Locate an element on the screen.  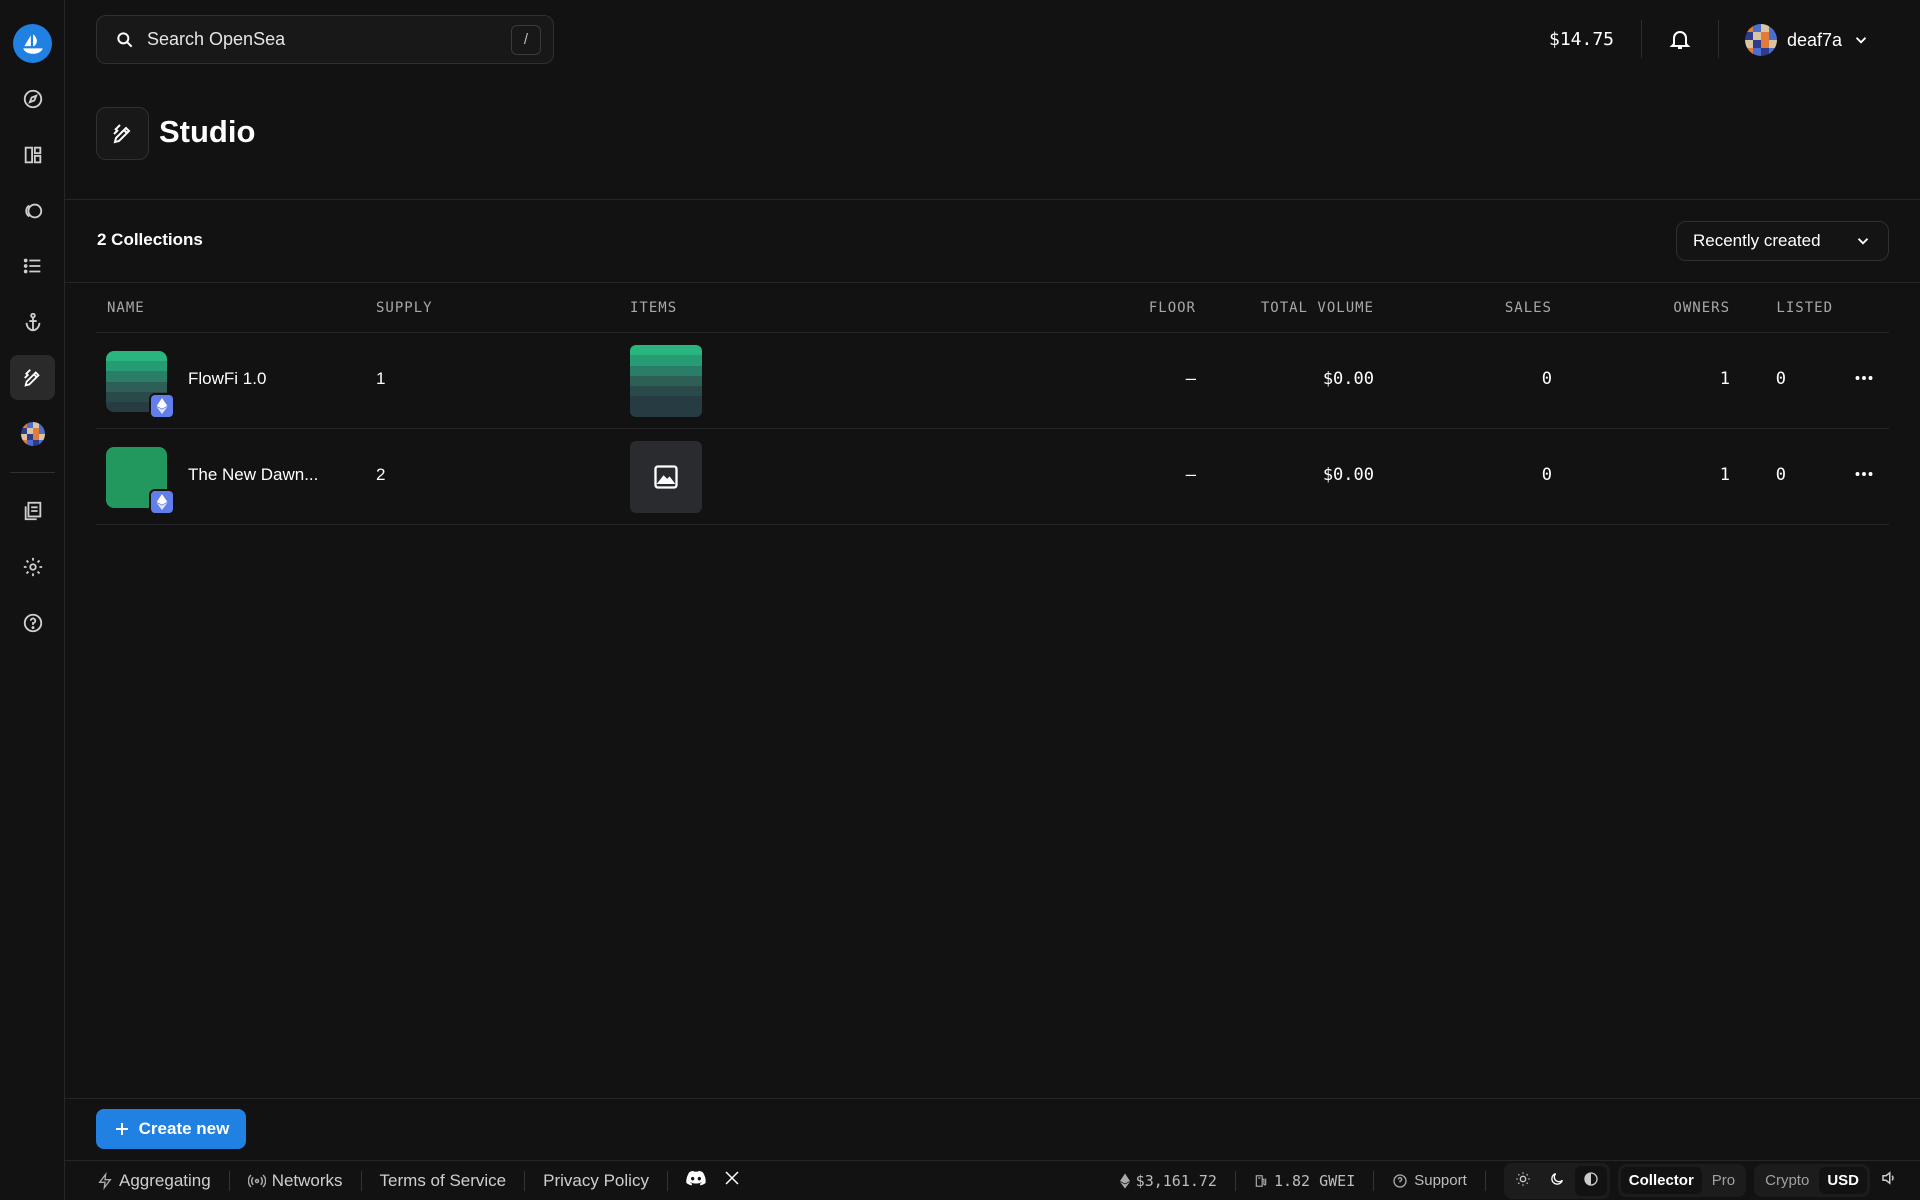
column-header-total-volume: TOTAL VOLUME is located at coordinates (1317, 308).